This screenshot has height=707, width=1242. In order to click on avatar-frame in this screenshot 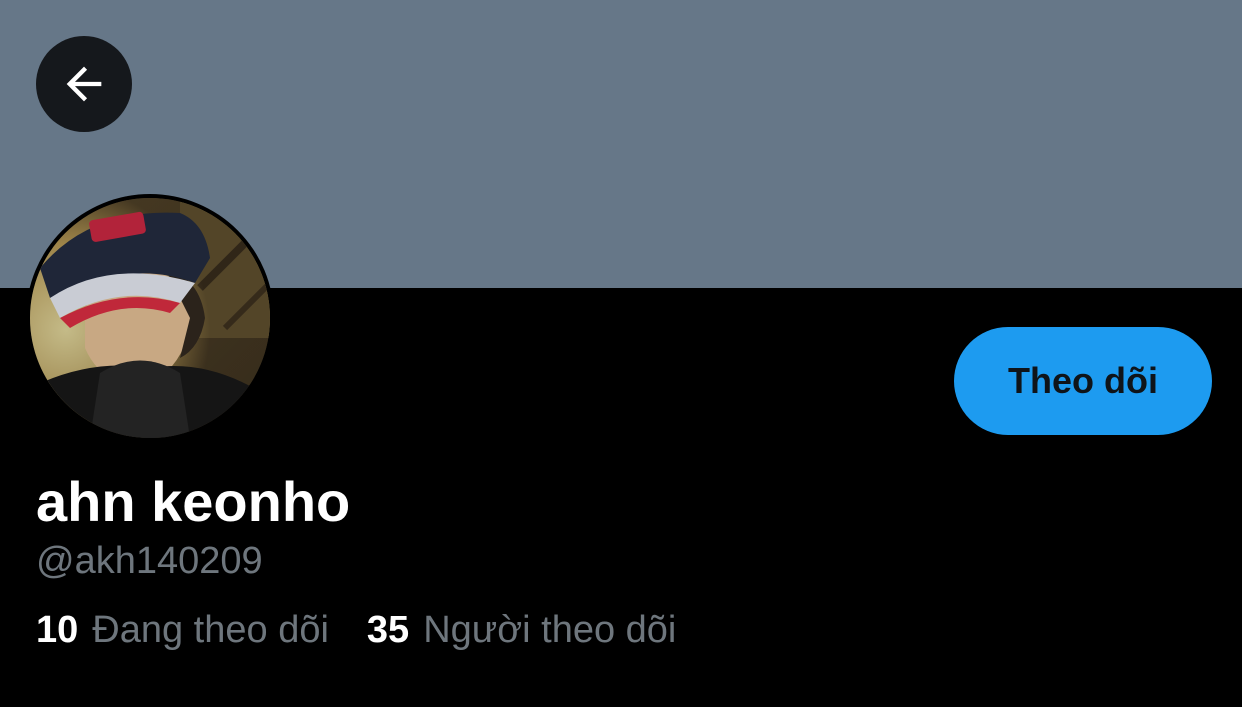, I will do `click(150, 318)`.